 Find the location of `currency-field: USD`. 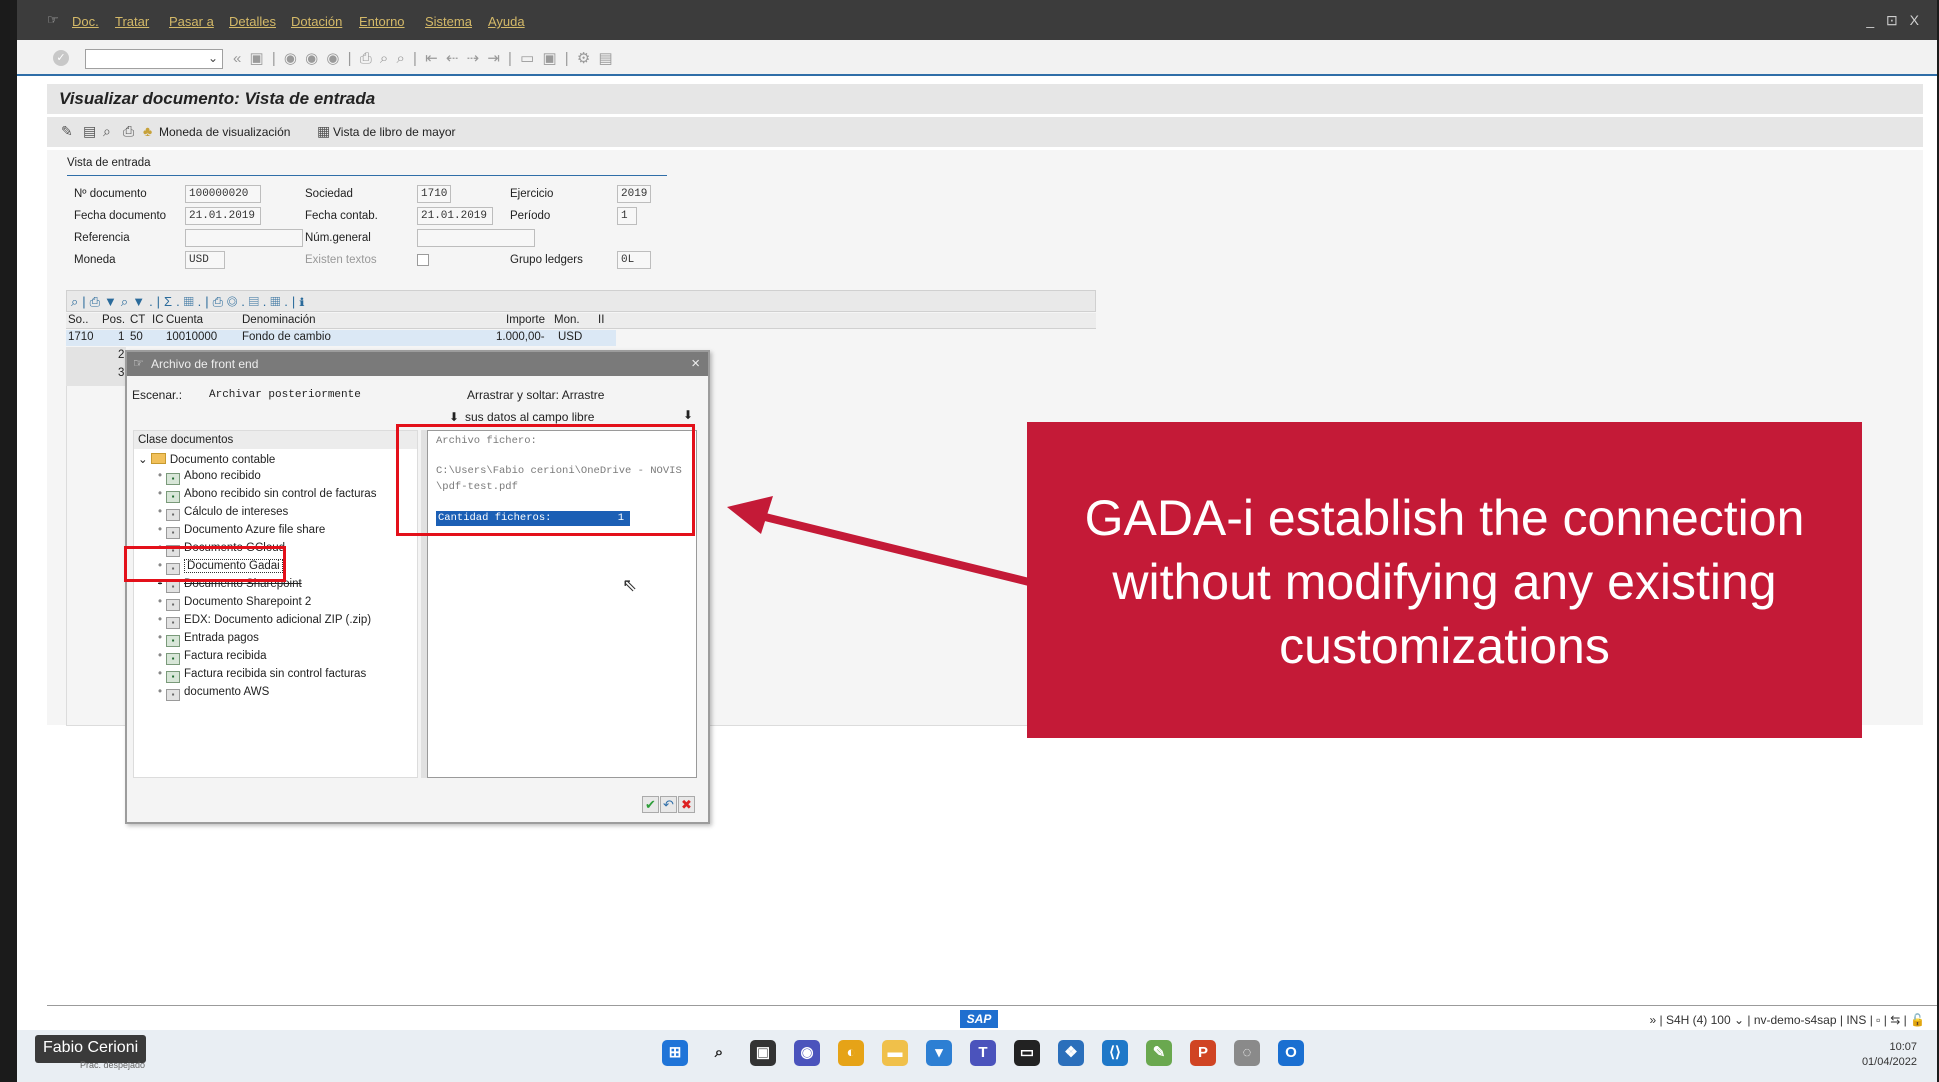

currency-field: USD is located at coordinates (205, 260).